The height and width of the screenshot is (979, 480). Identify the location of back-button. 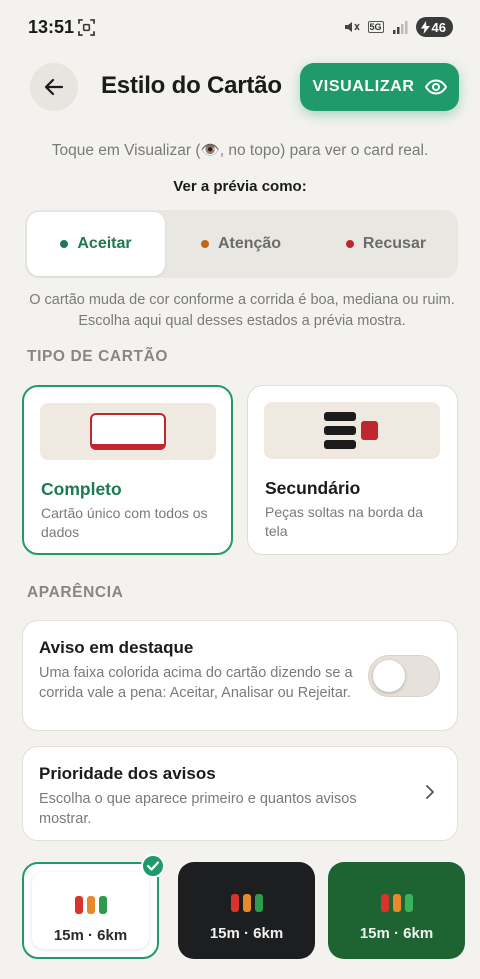
(54, 87).